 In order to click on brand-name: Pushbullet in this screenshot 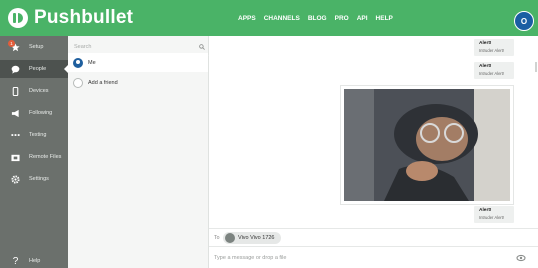, I will do `click(84, 17)`.